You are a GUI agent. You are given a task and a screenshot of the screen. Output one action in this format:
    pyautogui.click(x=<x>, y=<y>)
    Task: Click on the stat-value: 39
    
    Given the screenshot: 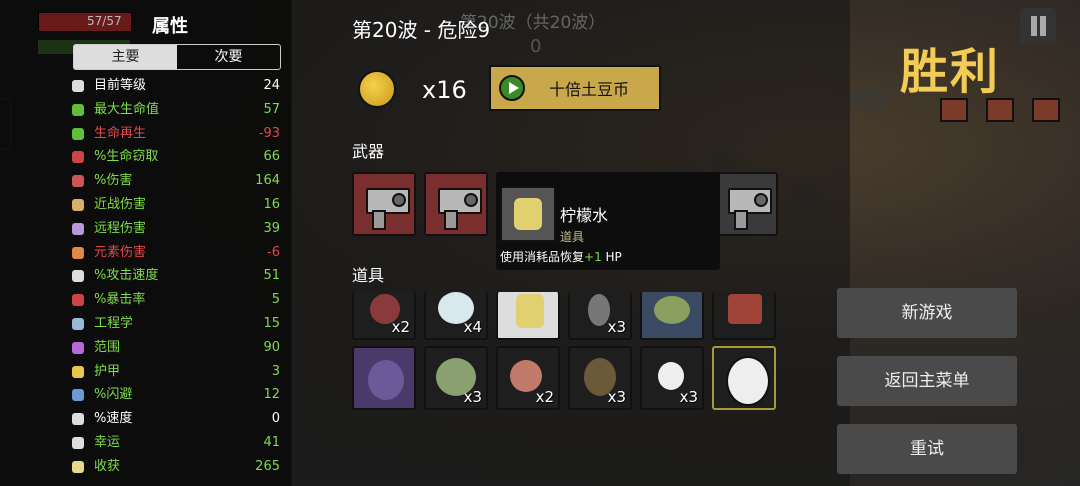 What is the action you would take?
    pyautogui.click(x=271, y=228)
    